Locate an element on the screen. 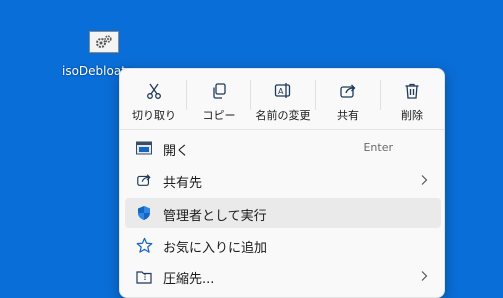  delete-button: 削除 is located at coordinates (412, 100).